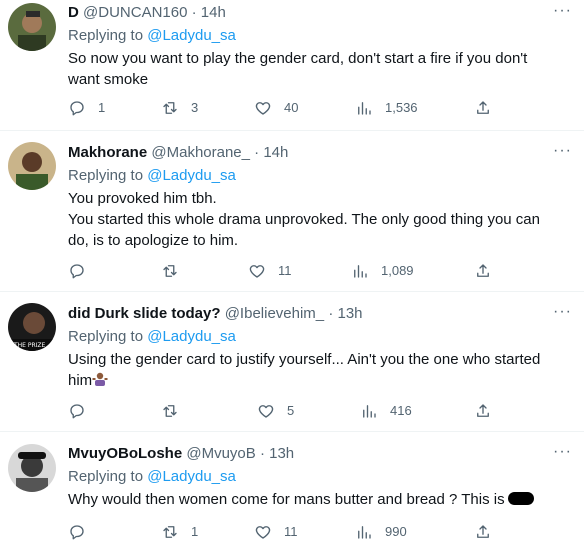  I want to click on view-count: 416, so click(401, 410).